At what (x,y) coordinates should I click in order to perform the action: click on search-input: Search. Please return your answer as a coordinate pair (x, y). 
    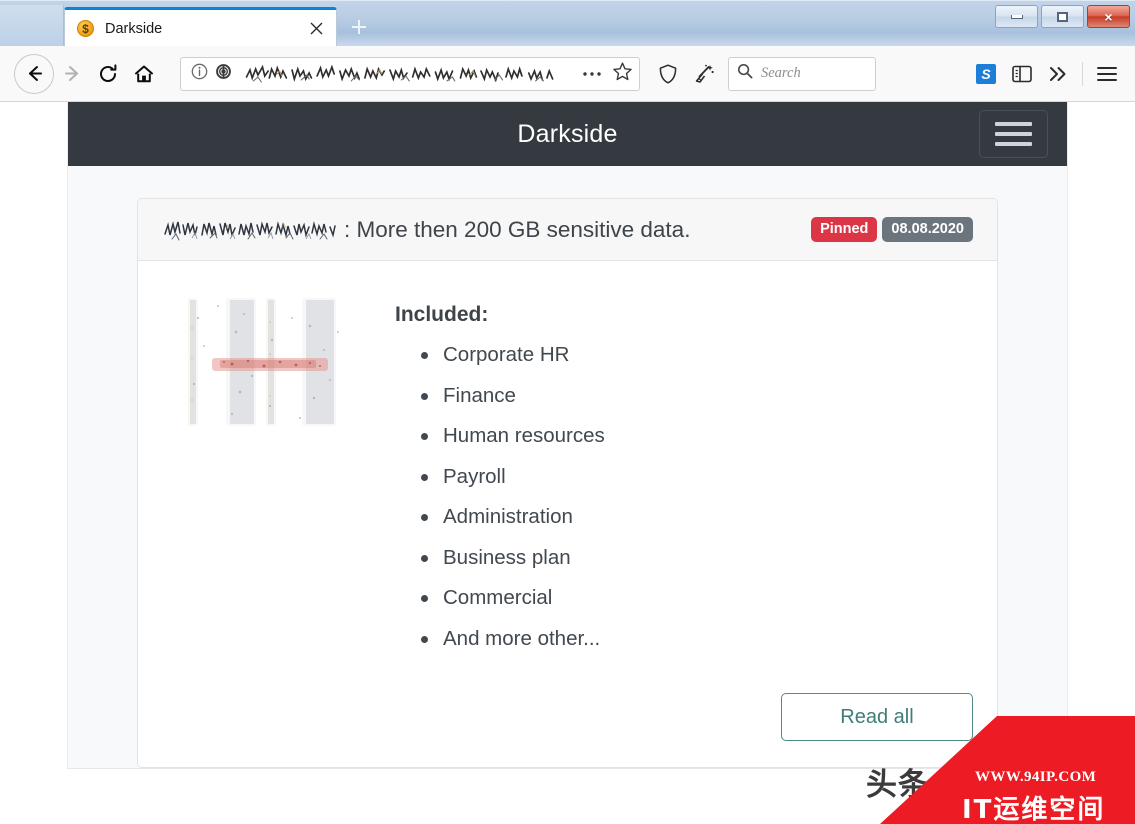
    Looking at the image, I should click on (802, 73).